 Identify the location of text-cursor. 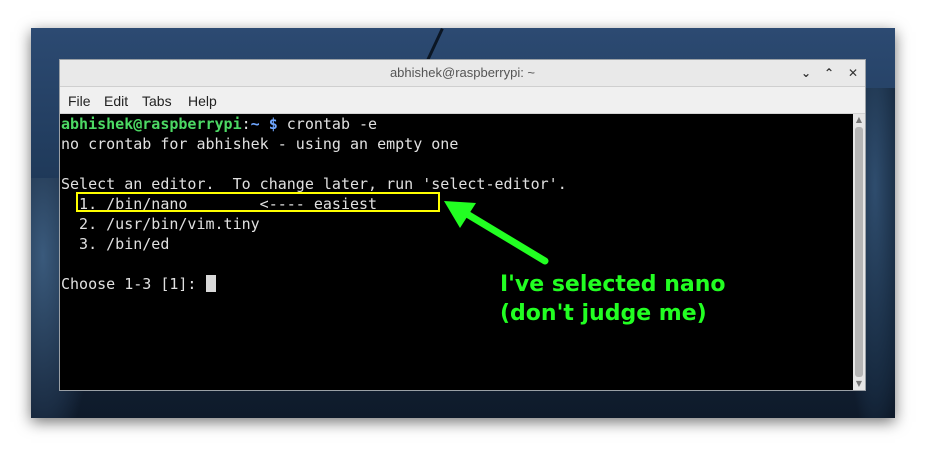
(210, 283).